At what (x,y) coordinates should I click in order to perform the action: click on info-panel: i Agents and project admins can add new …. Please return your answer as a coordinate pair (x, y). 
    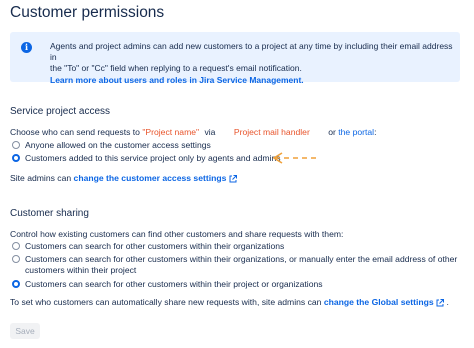
    Looking at the image, I should click on (235, 58).